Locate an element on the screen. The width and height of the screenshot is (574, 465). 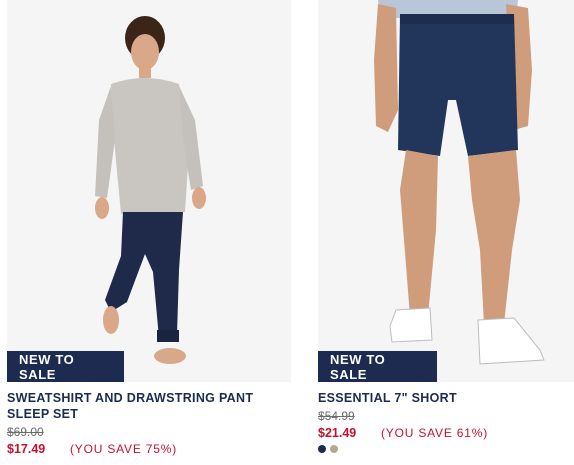
you-save-label: (YOU SAVE 75%) is located at coordinates (124, 449).